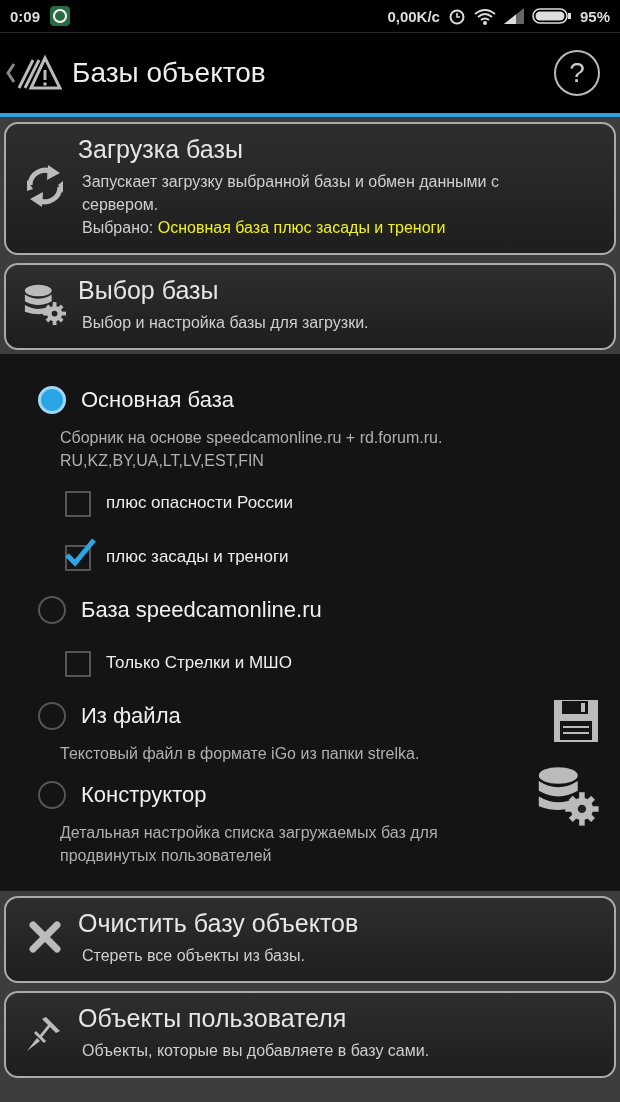 This screenshot has height=1102, width=620. What do you see at coordinates (199, 663) in the screenshot?
I see `checkbox-label: Только Стрелки и МШО` at bounding box center [199, 663].